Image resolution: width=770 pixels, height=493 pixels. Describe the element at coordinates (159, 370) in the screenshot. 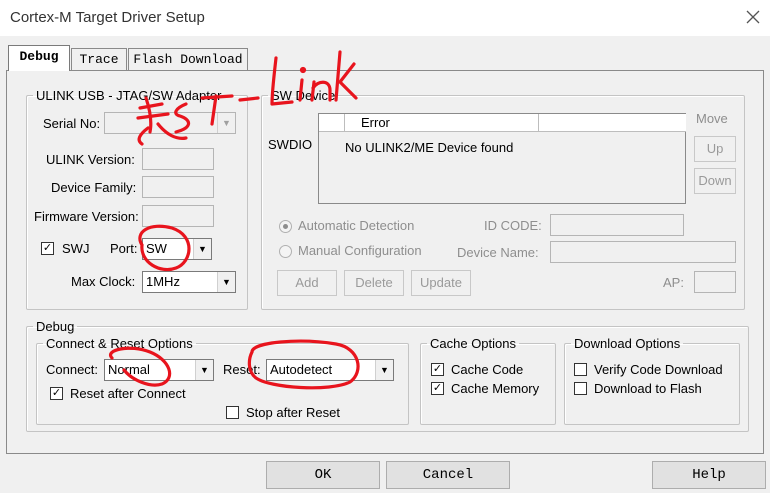

I see `connect-select: Normal ▼` at that location.